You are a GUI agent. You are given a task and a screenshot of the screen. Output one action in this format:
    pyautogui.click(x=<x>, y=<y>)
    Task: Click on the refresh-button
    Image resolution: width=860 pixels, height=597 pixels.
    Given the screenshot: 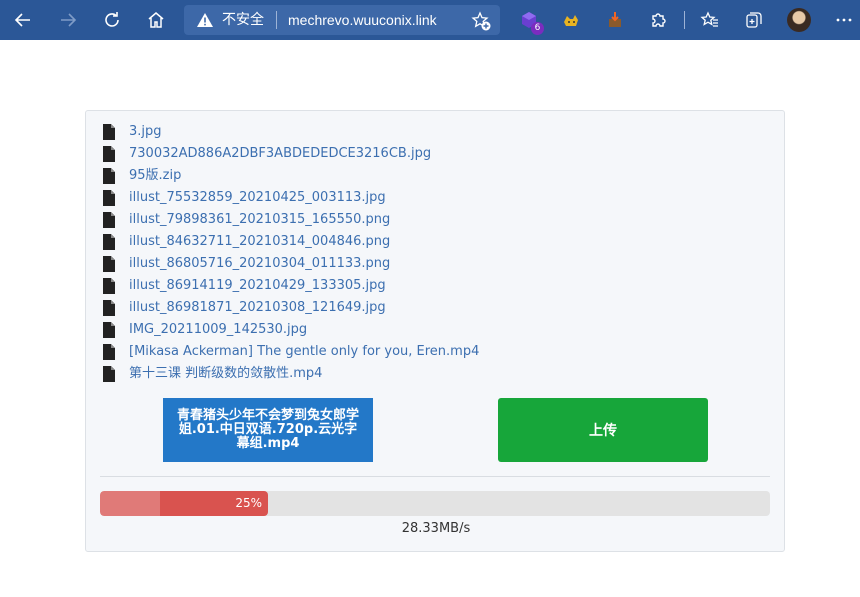 What is the action you would take?
    pyautogui.click(x=112, y=20)
    